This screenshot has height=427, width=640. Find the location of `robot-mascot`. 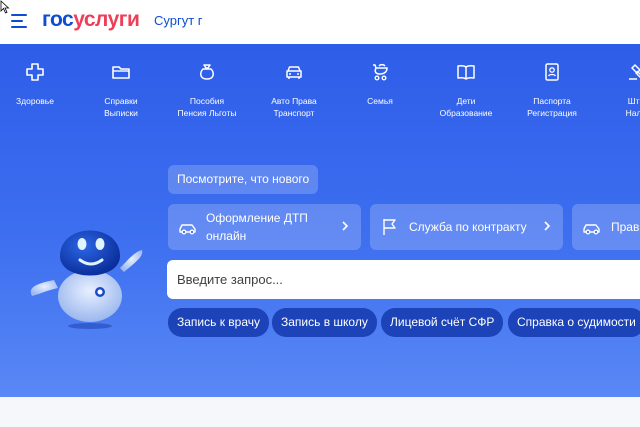

robot-mascot is located at coordinates (86, 279).